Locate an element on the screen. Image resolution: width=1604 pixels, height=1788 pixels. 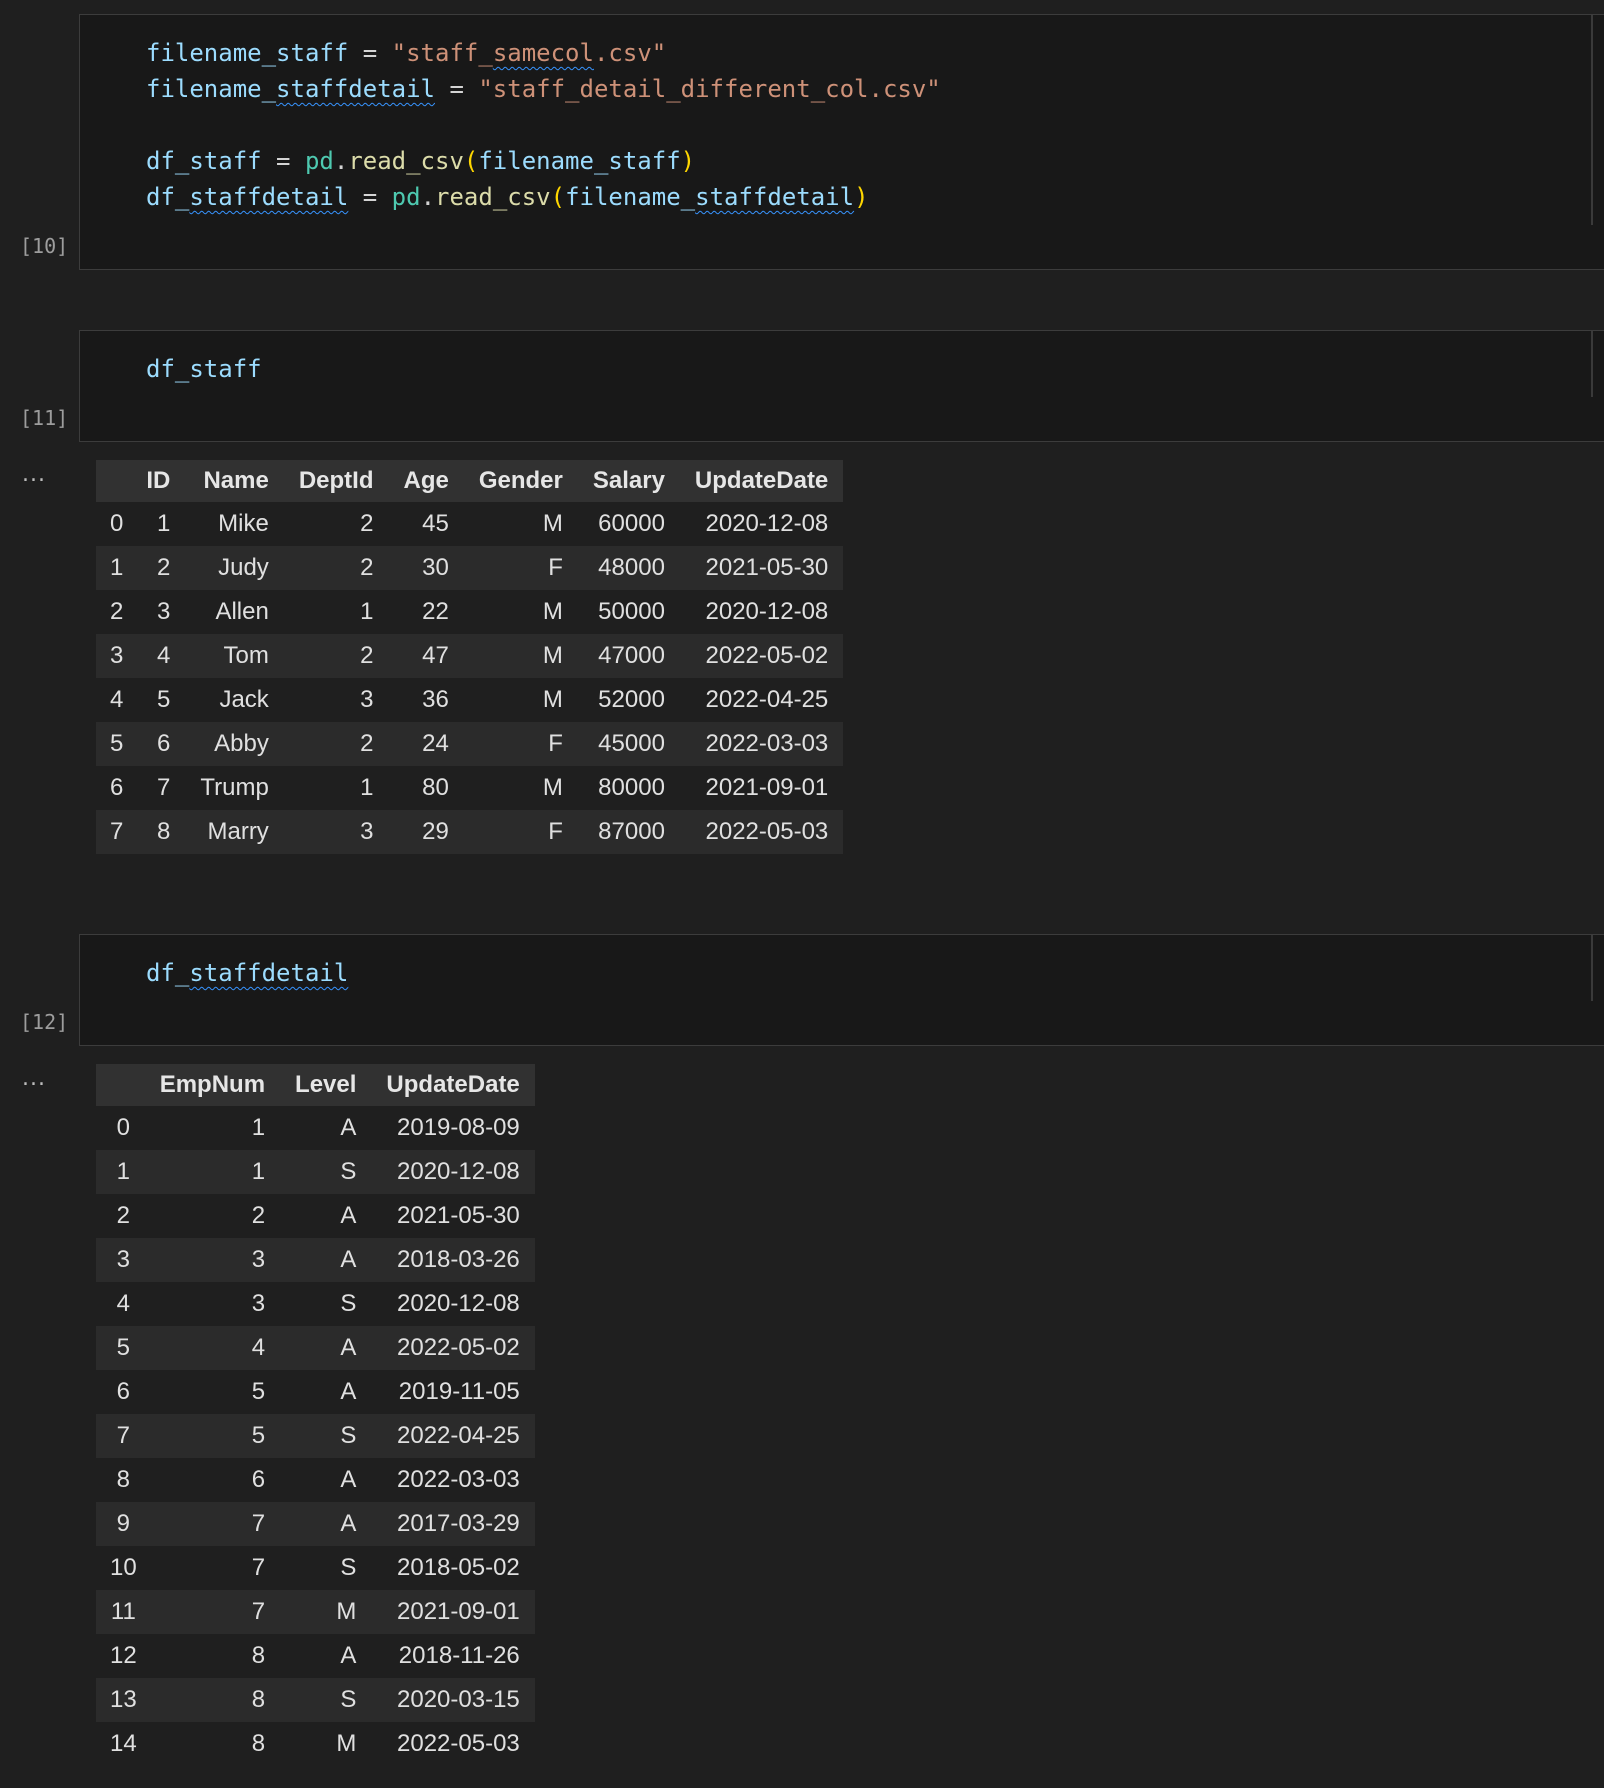
code-line: df_staff = pd.read_csv(filename_staff) is located at coordinates (543, 161).